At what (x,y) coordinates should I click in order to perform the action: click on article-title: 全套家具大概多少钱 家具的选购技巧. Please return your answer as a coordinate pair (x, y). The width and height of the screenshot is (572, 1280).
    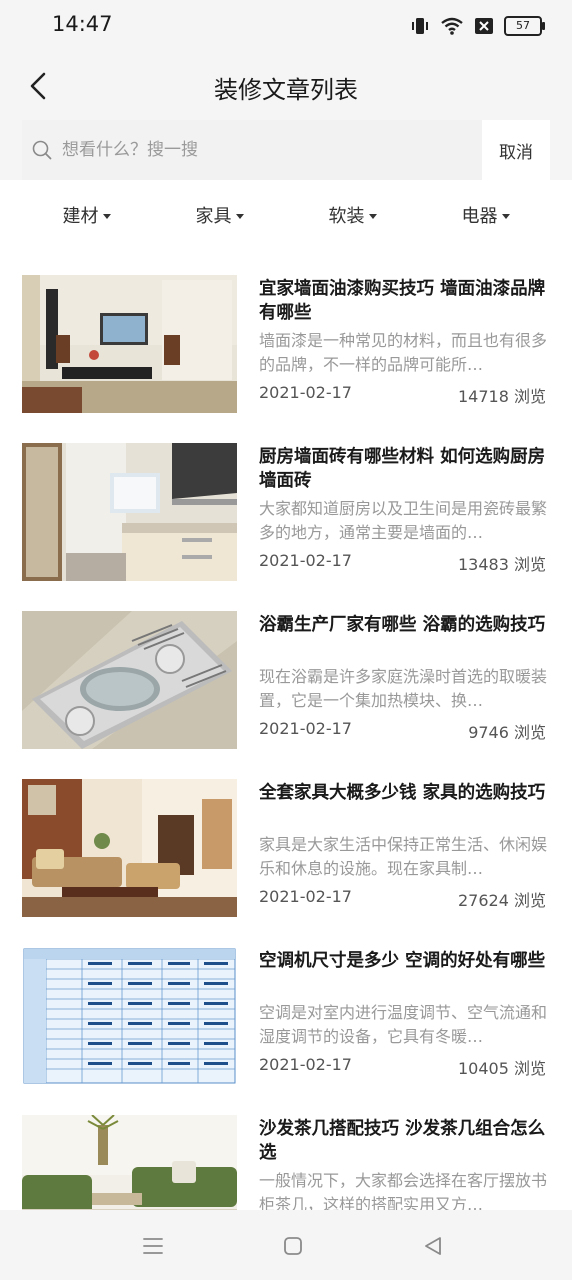
    Looking at the image, I should click on (402, 793).